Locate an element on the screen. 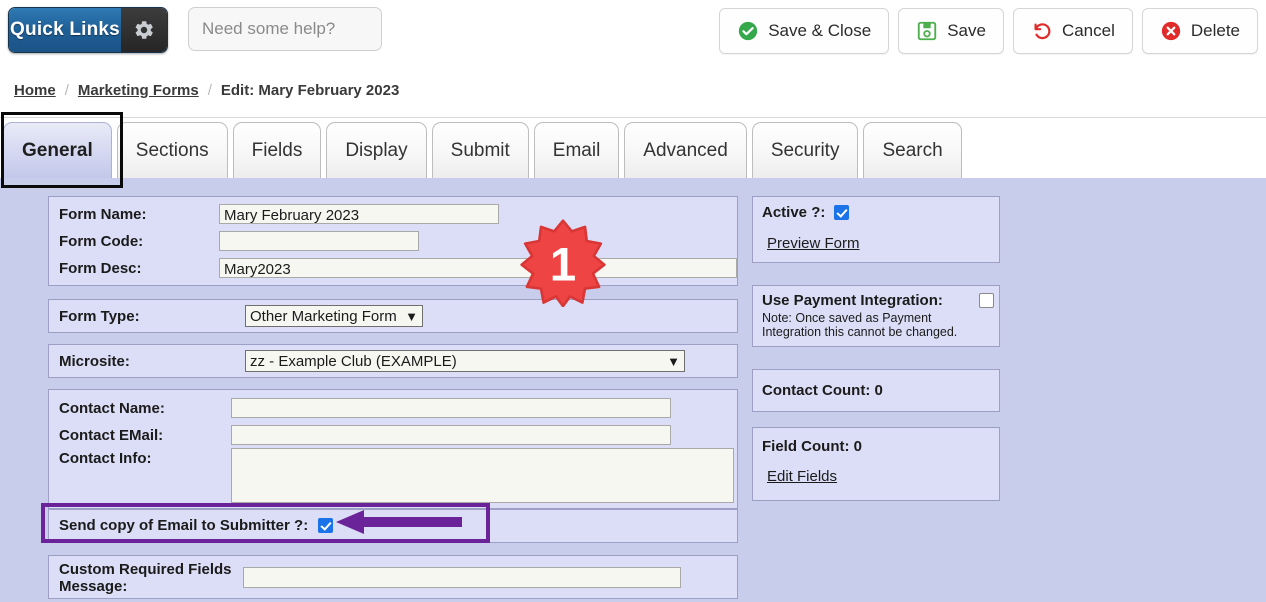 This screenshot has height=602, width=1266. contact-count-label: Contact Count: 0 is located at coordinates (822, 390).